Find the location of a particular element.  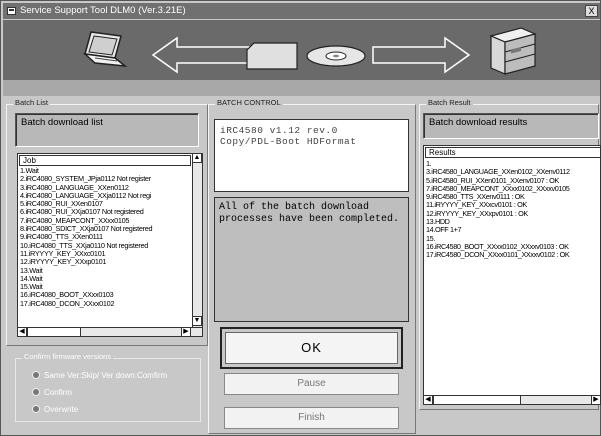

radio-same-ver: Same Ver:Skip/ Ver down:Comfirm is located at coordinates (99, 375).